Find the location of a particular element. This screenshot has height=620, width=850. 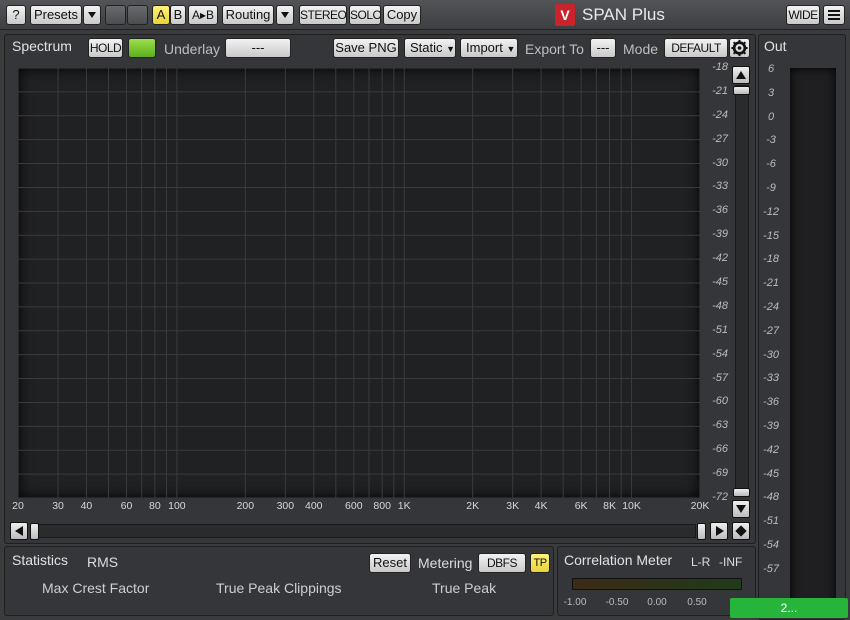

correlation-tick-label: -1.00 is located at coordinates (575, 602).